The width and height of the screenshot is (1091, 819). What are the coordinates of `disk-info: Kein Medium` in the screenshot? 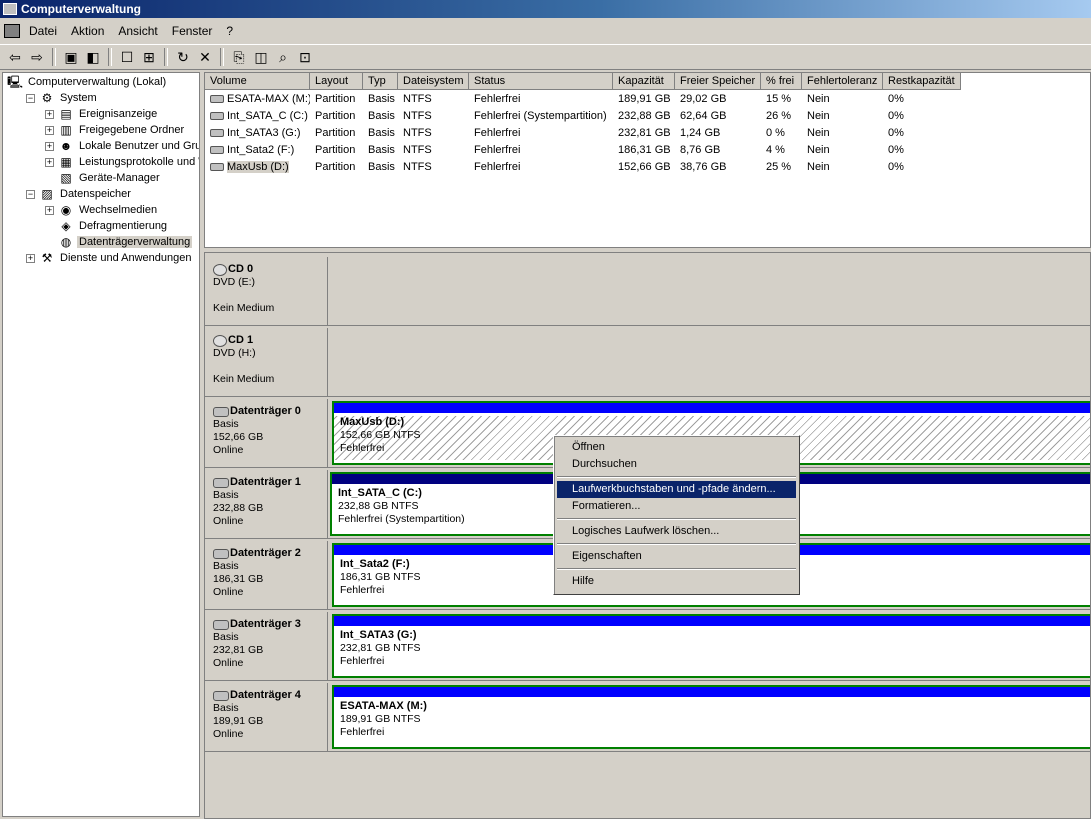 It's located at (244, 379).